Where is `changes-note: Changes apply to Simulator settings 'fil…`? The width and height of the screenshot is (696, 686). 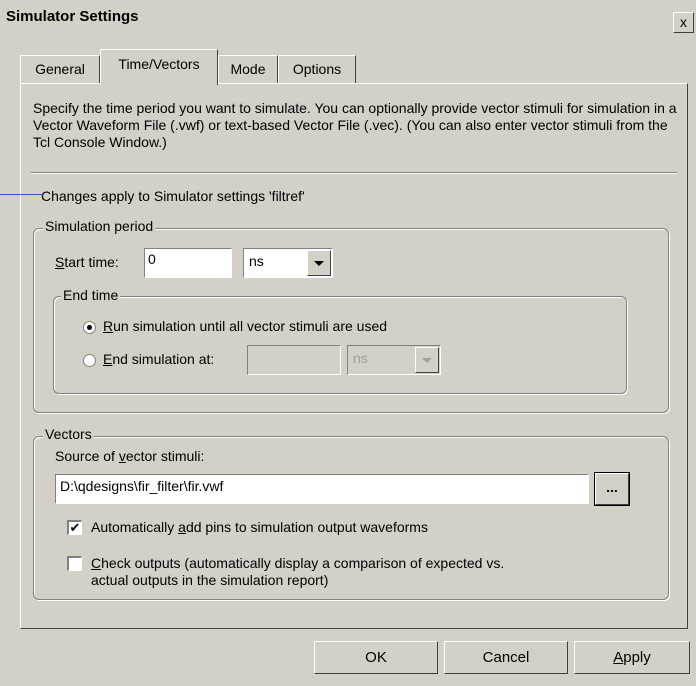 changes-note: Changes apply to Simulator settings 'fil… is located at coordinates (173, 196).